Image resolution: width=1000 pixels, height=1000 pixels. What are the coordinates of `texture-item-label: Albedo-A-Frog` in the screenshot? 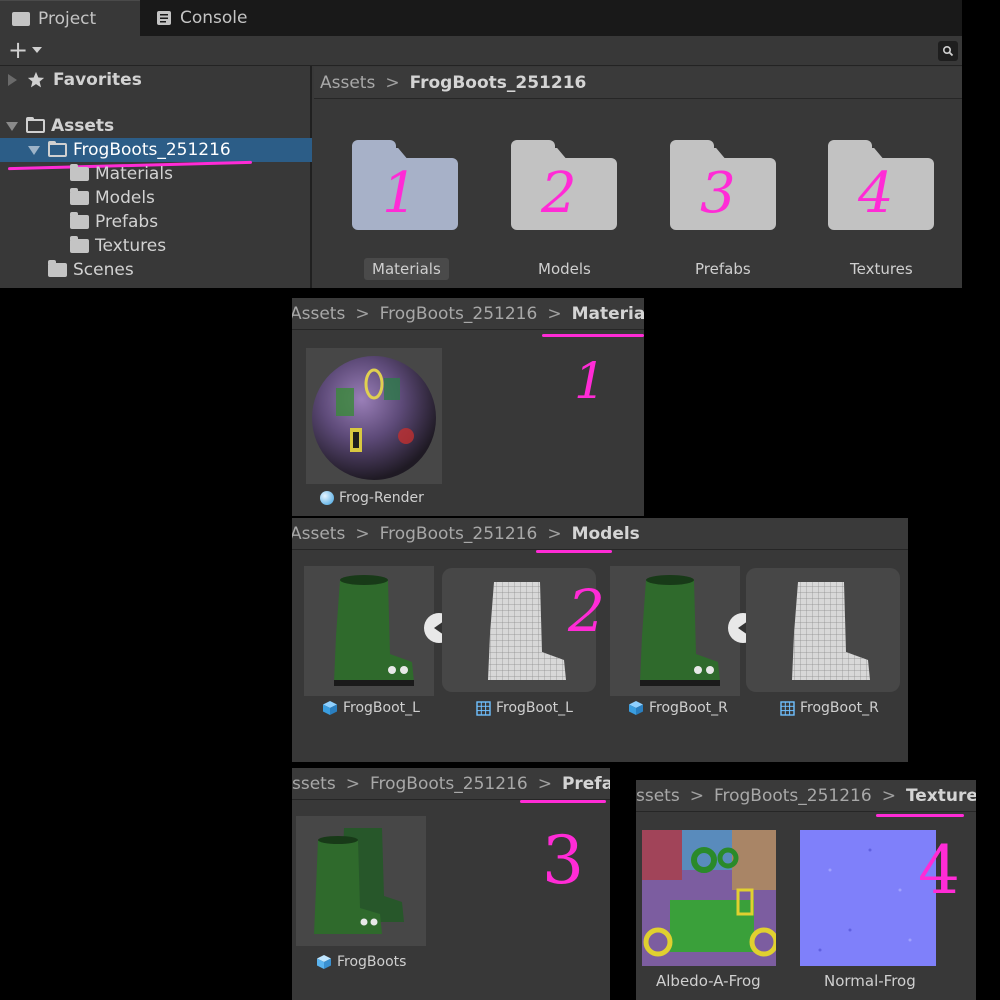 It's located at (708, 981).